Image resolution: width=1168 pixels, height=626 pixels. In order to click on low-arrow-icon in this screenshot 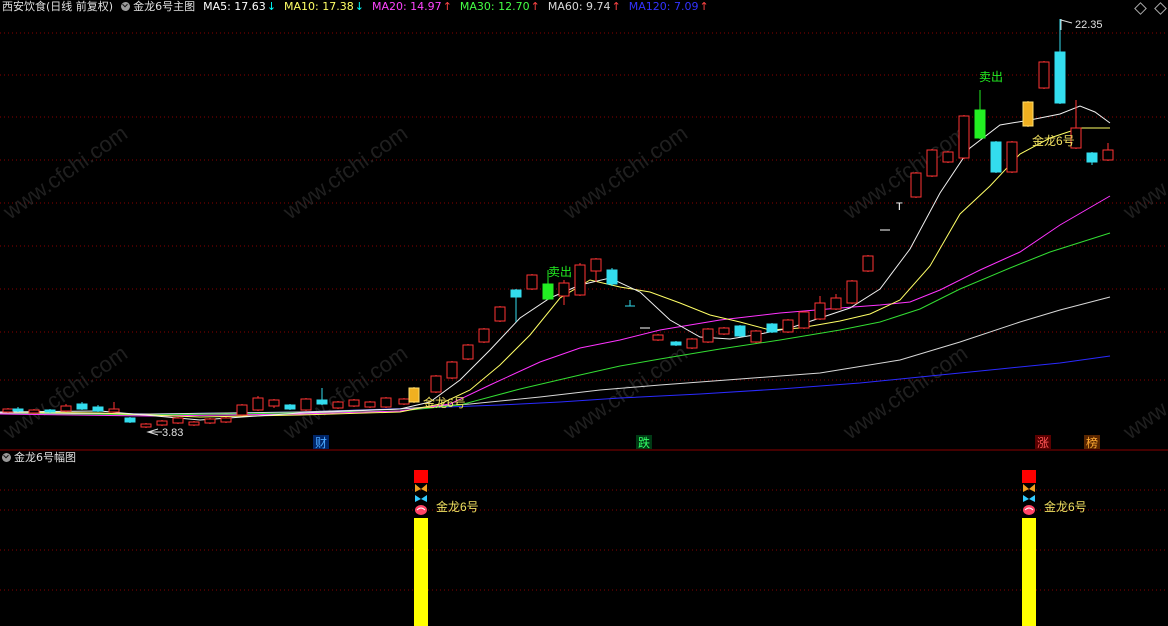, I will do `click(154, 432)`.